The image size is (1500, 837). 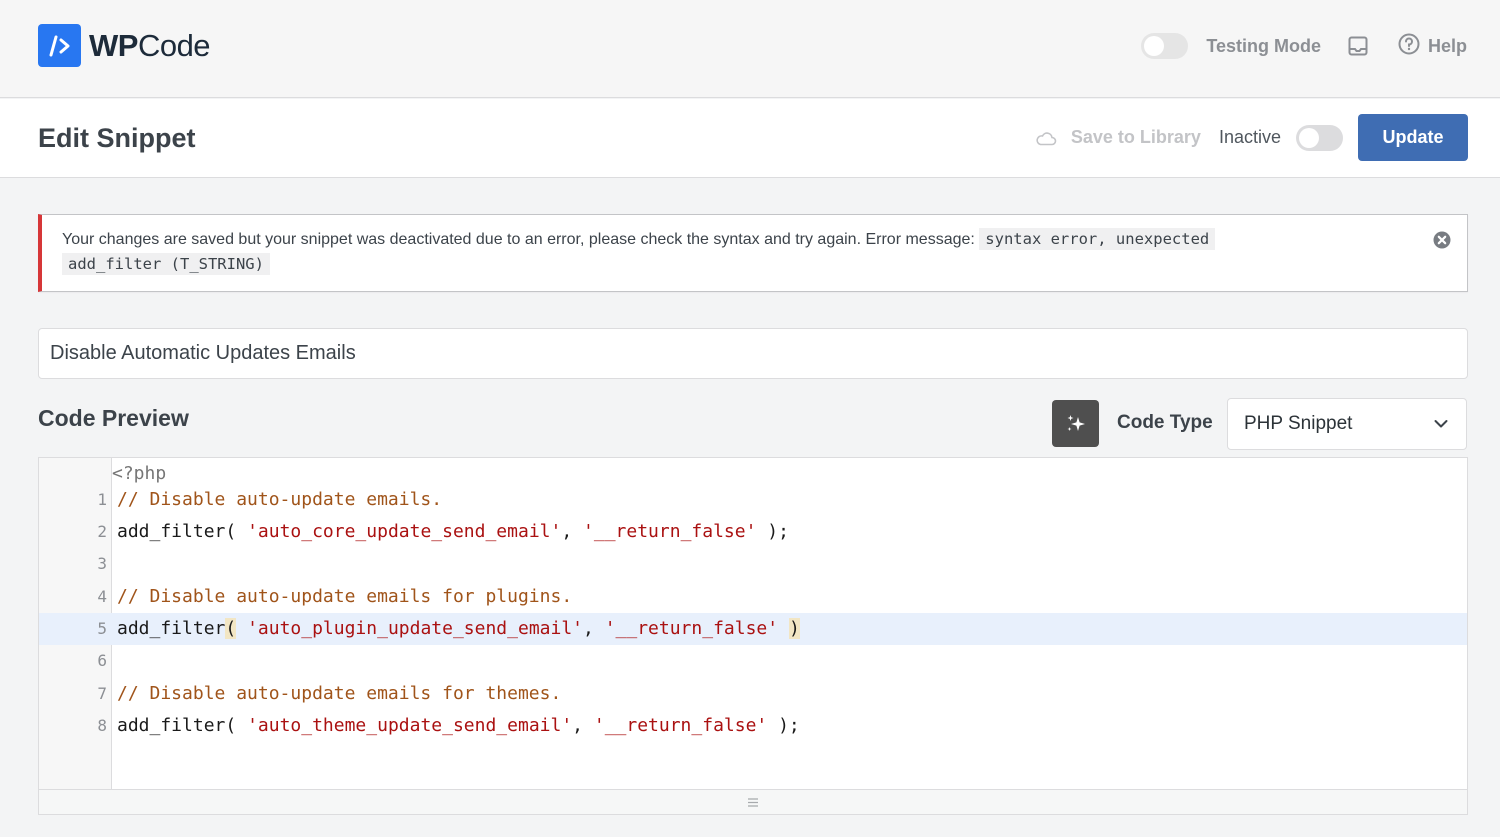 I want to click on page-title: Edit Snippet, so click(x=117, y=138).